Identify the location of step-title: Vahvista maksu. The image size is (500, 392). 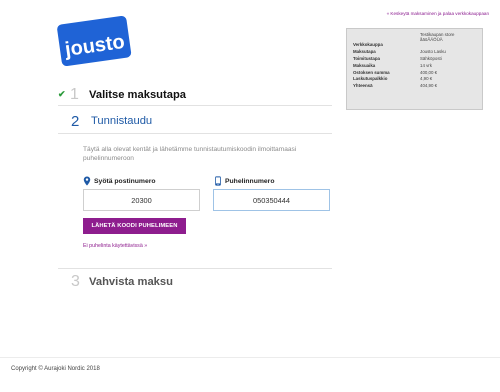
(131, 281).